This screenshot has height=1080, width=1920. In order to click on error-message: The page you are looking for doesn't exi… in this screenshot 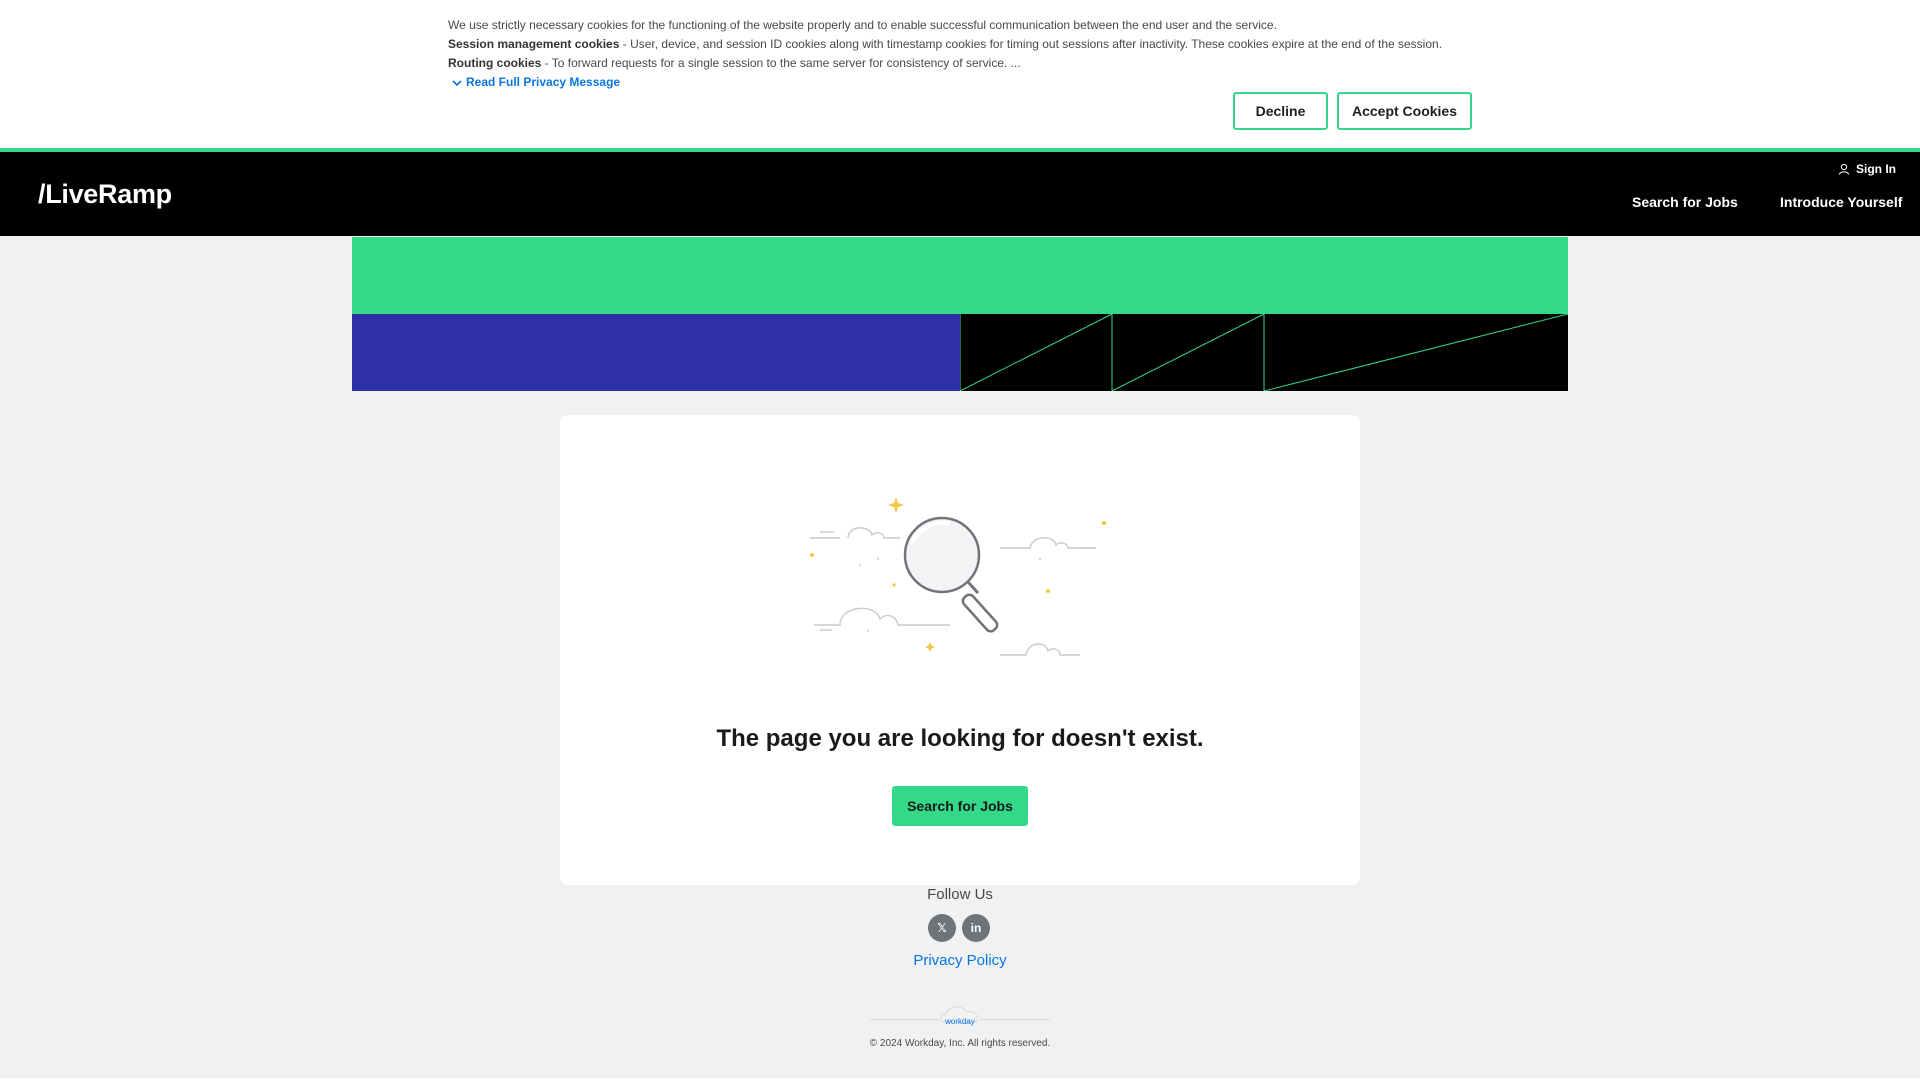, I will do `click(960, 738)`.